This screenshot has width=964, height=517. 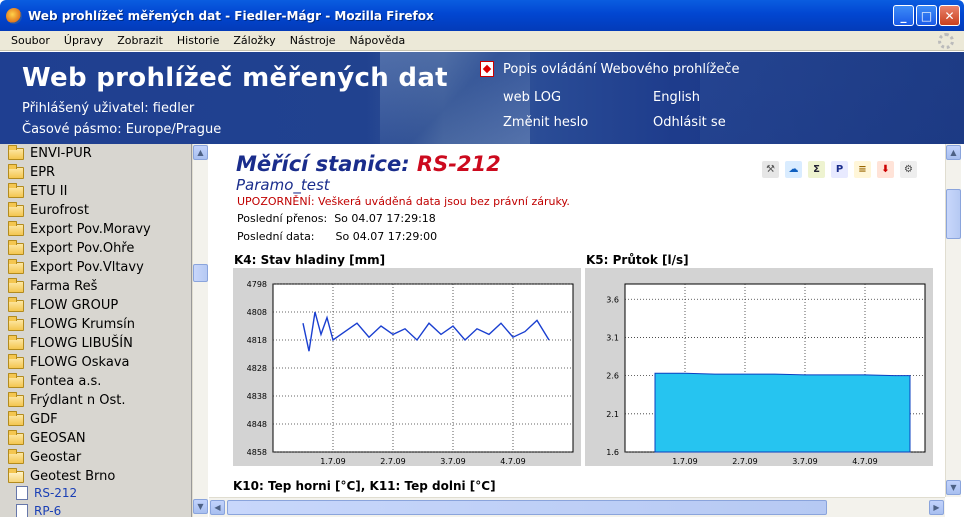 What do you see at coordinates (545, 122) in the screenshot?
I see `change-password-link: Změnit heslo` at bounding box center [545, 122].